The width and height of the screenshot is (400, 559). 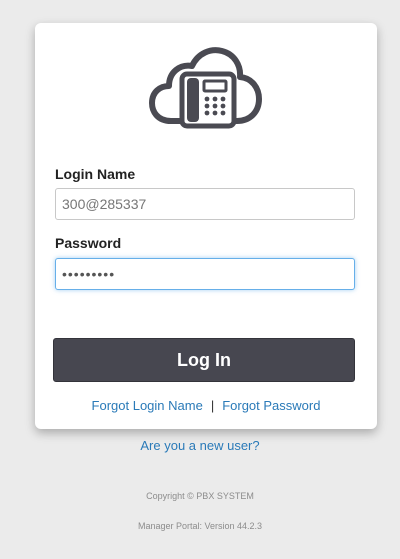 I want to click on login-name-label: Login Name, so click(x=95, y=174).